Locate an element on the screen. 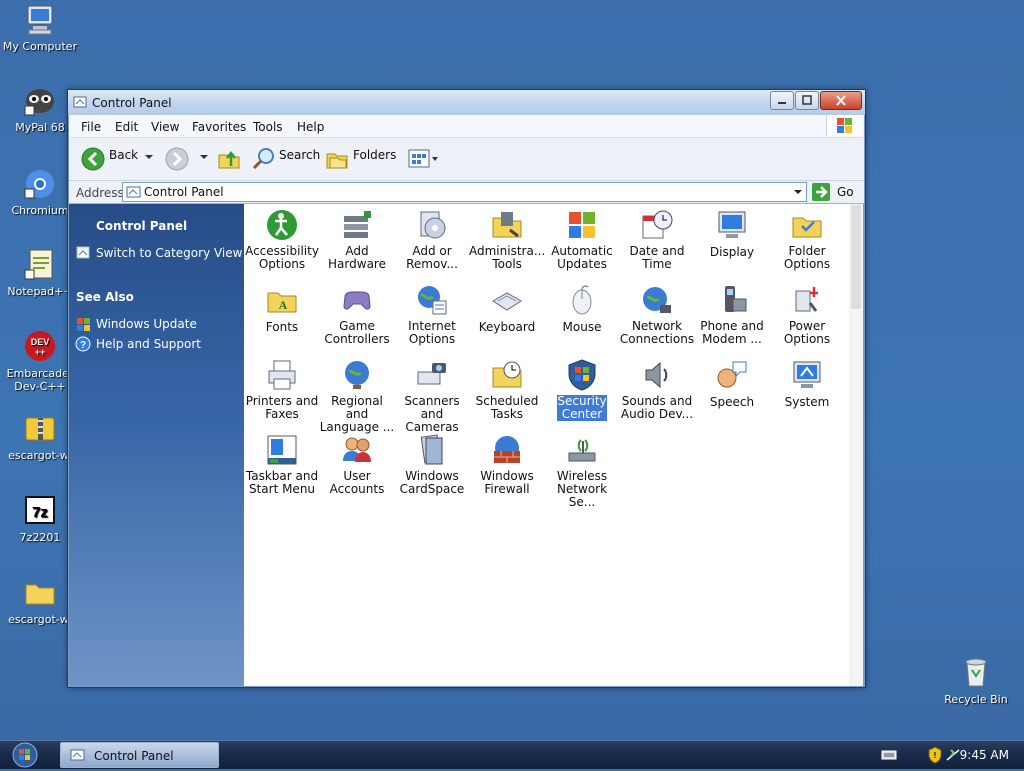 The image size is (1024, 771). cp-item-security-center: Security Center is located at coordinates (582, 389).